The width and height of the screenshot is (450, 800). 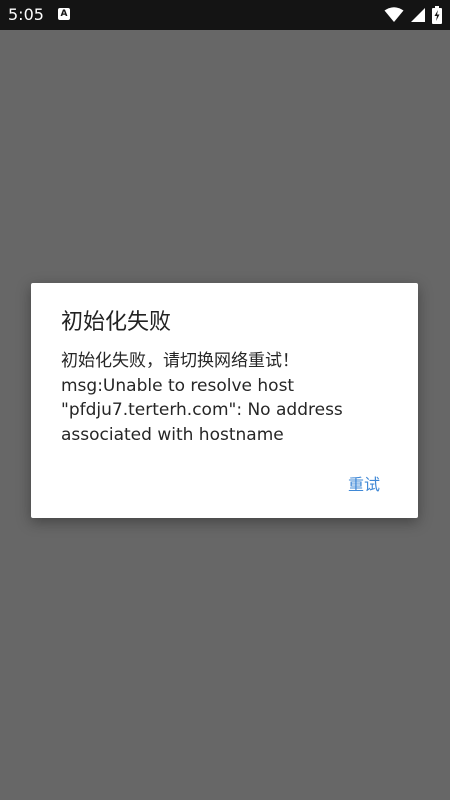 I want to click on status-time: 5:05, so click(x=26, y=14).